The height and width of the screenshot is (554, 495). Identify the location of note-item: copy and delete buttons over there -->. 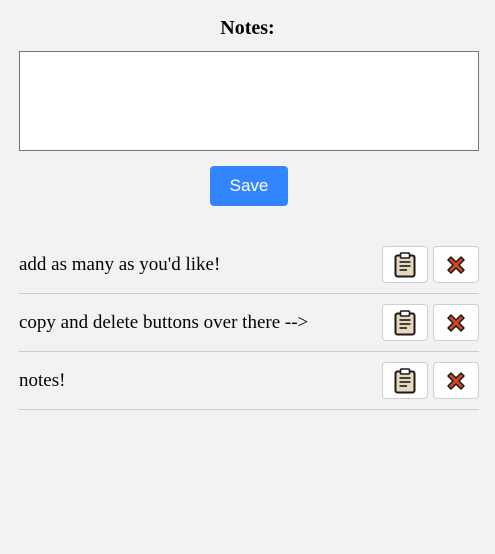
(249, 323).